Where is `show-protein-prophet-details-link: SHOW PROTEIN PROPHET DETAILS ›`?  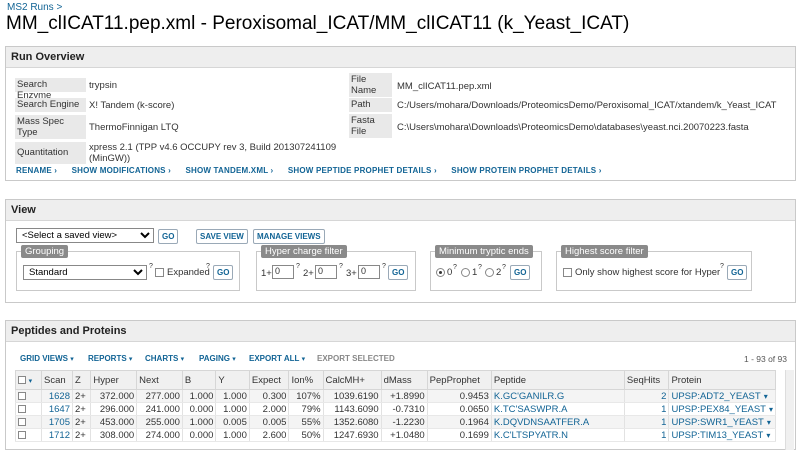
show-protein-prophet-details-link: SHOW PROTEIN PROPHET DETAILS › is located at coordinates (526, 170).